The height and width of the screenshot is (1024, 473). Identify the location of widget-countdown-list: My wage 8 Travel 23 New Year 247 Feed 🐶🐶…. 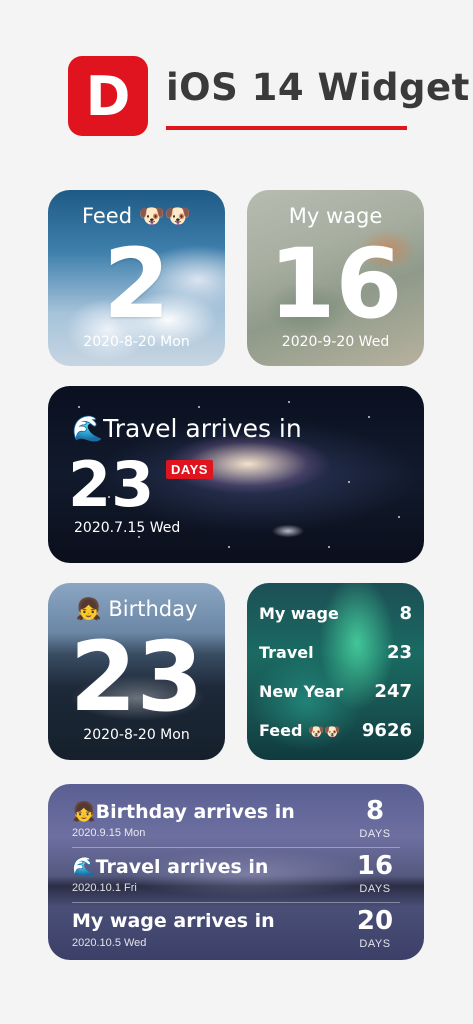
(335, 671).